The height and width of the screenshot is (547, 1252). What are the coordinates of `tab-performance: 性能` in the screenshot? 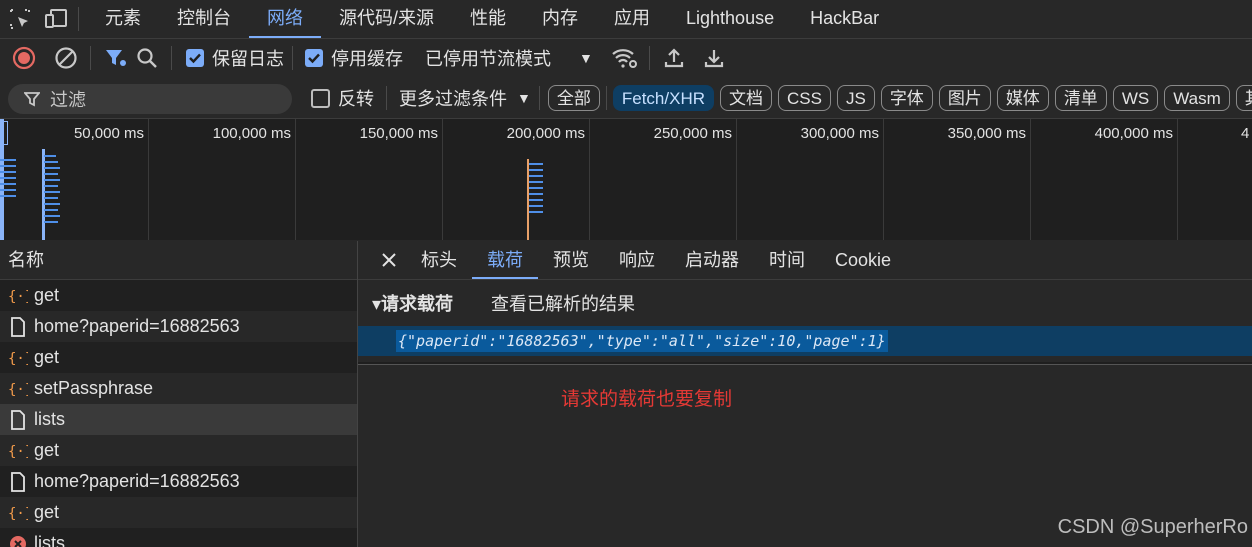 It's located at (488, 19).